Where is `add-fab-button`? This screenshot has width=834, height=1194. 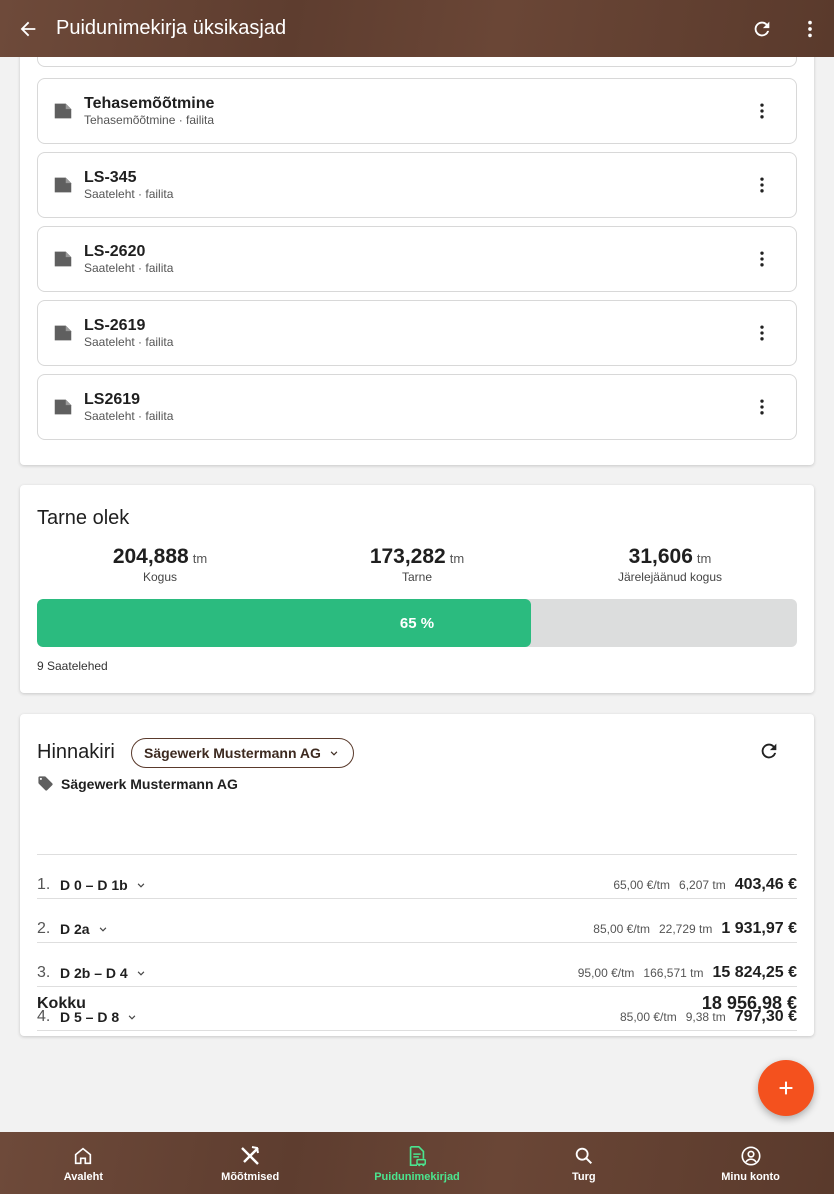
add-fab-button is located at coordinates (786, 1088).